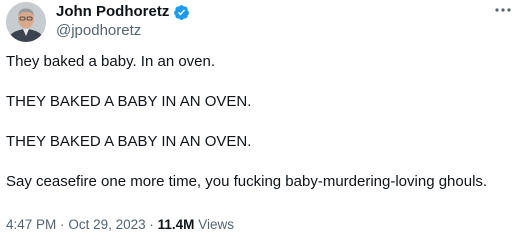 The height and width of the screenshot is (244, 522). What do you see at coordinates (111, 61) in the screenshot?
I see `tweet-paragraph: They baked a baby. In an oven.` at bounding box center [111, 61].